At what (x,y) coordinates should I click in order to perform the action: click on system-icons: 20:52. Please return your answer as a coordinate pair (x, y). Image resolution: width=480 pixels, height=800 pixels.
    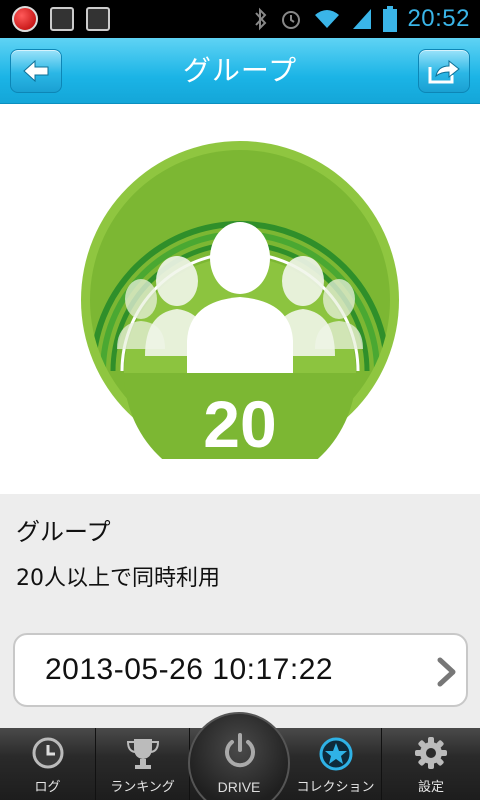
    Looking at the image, I should click on (361, 19).